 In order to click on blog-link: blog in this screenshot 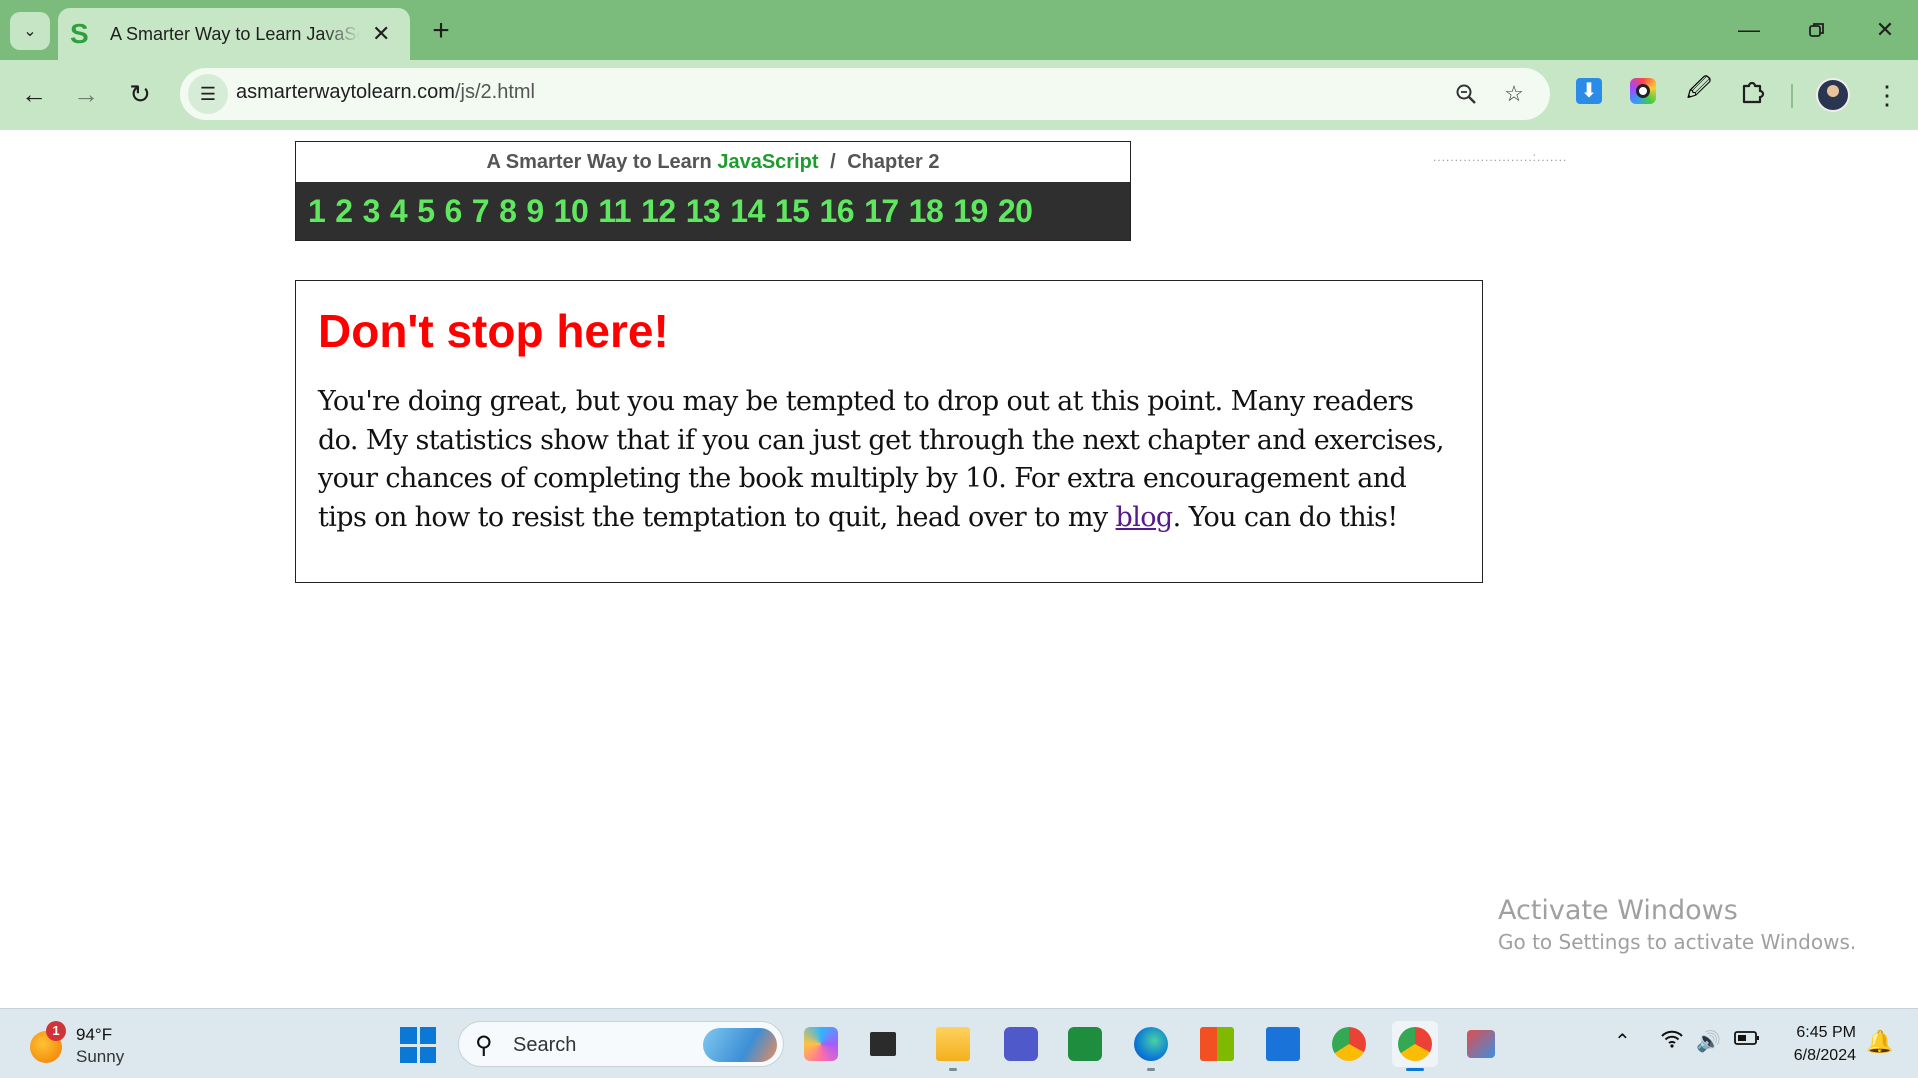, I will do `click(1145, 517)`.